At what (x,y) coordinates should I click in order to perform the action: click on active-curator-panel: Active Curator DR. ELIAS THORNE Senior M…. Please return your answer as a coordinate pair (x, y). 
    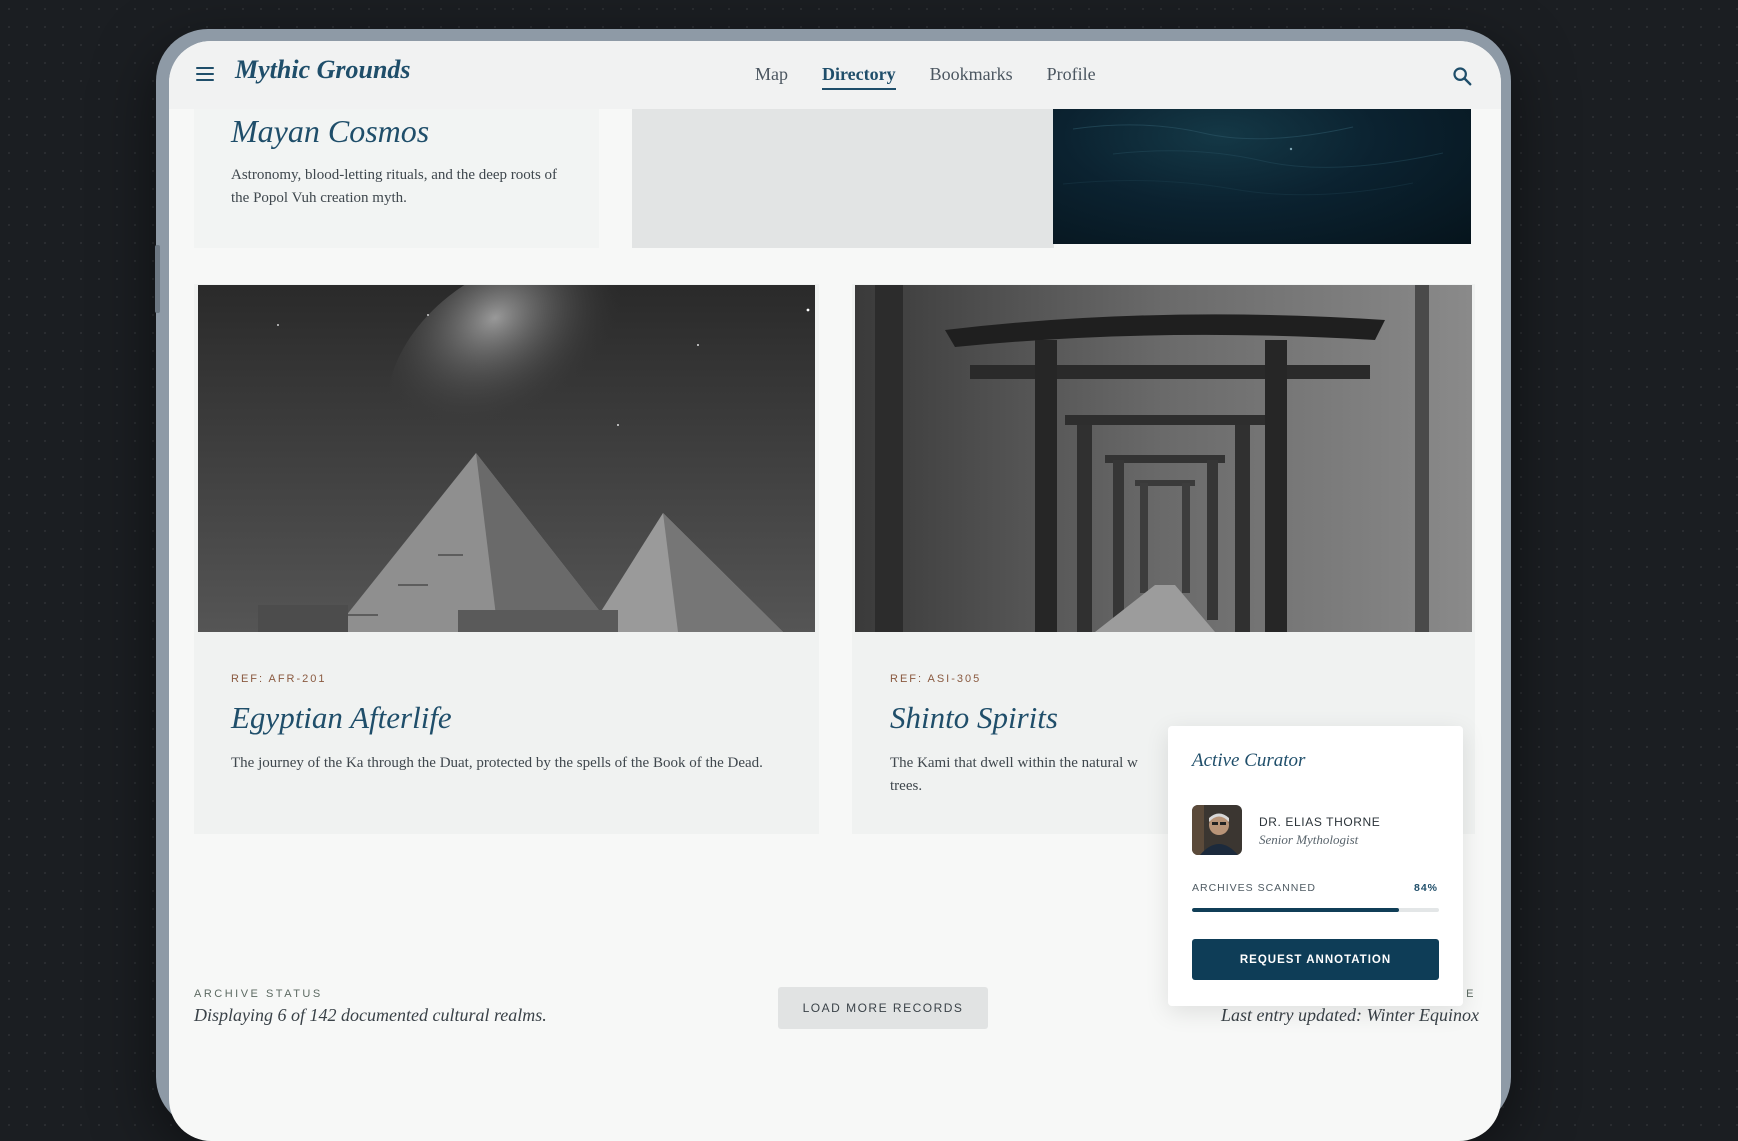
    Looking at the image, I should click on (1315, 866).